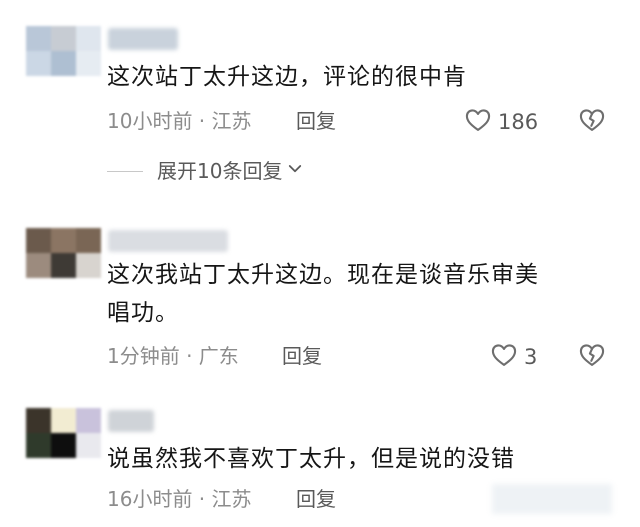 The width and height of the screenshot is (640, 527). Describe the element at coordinates (179, 499) in the screenshot. I see `comment-time-location: 16小时前 · 江苏` at that location.